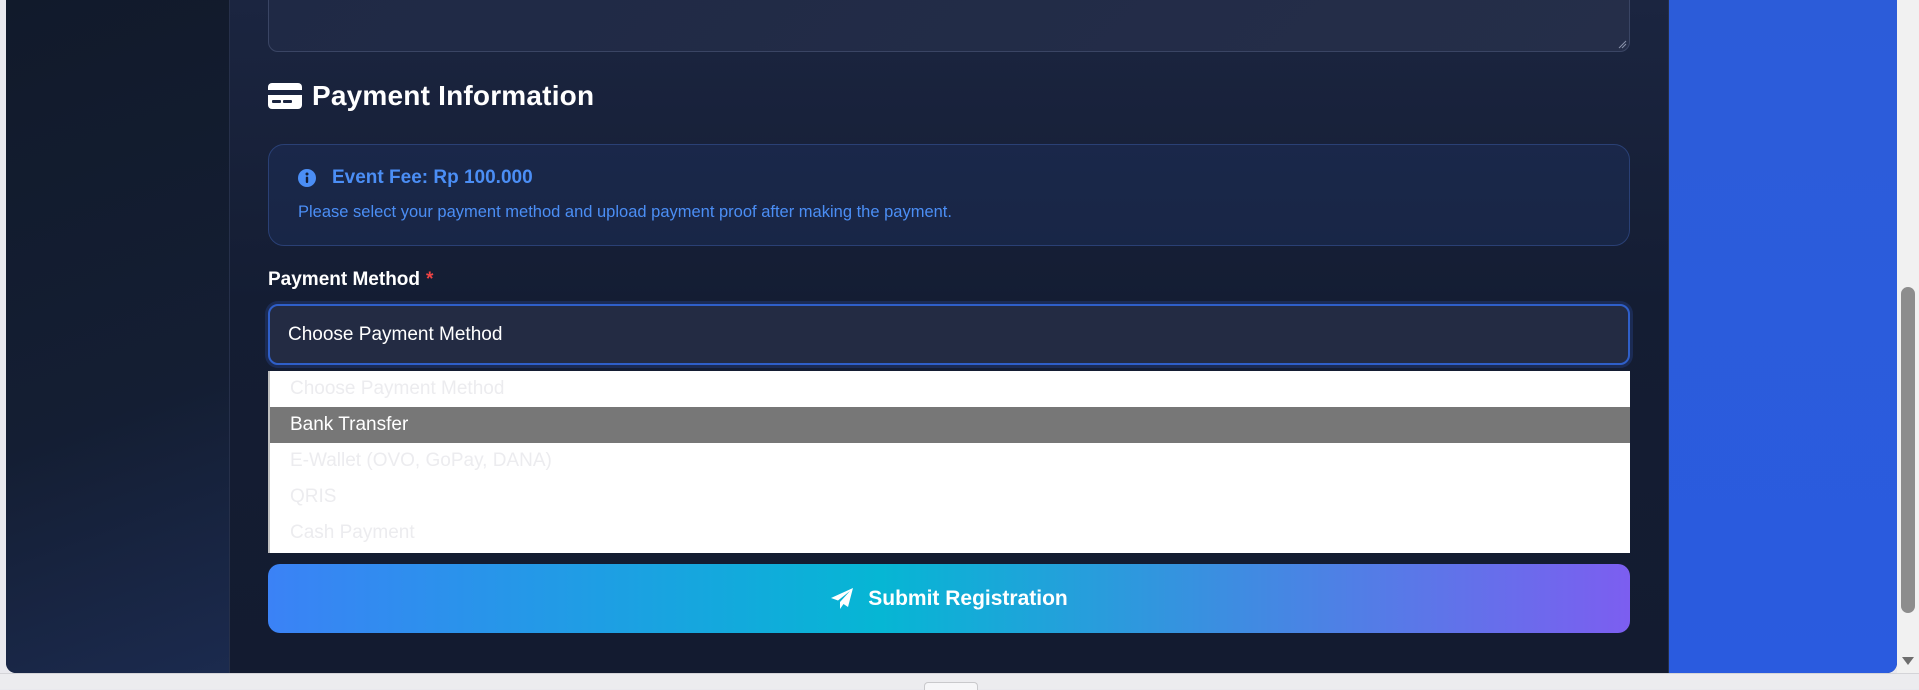 The height and width of the screenshot is (690, 1919). Describe the element at coordinates (430, 279) in the screenshot. I see `required-asterisk: *` at that location.